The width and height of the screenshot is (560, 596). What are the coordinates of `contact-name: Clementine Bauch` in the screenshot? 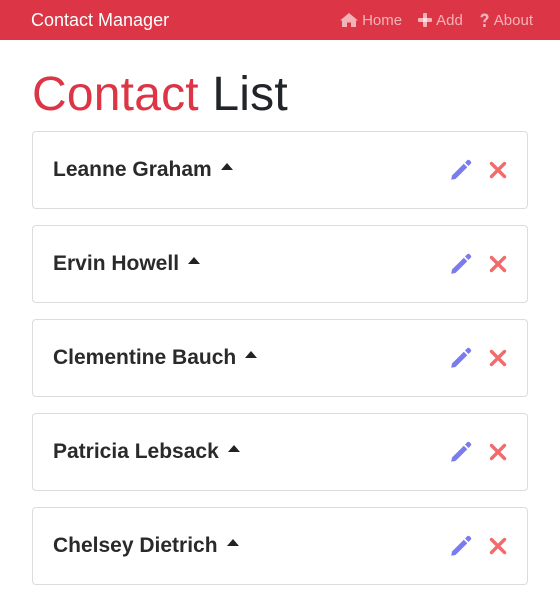 It's located at (145, 357).